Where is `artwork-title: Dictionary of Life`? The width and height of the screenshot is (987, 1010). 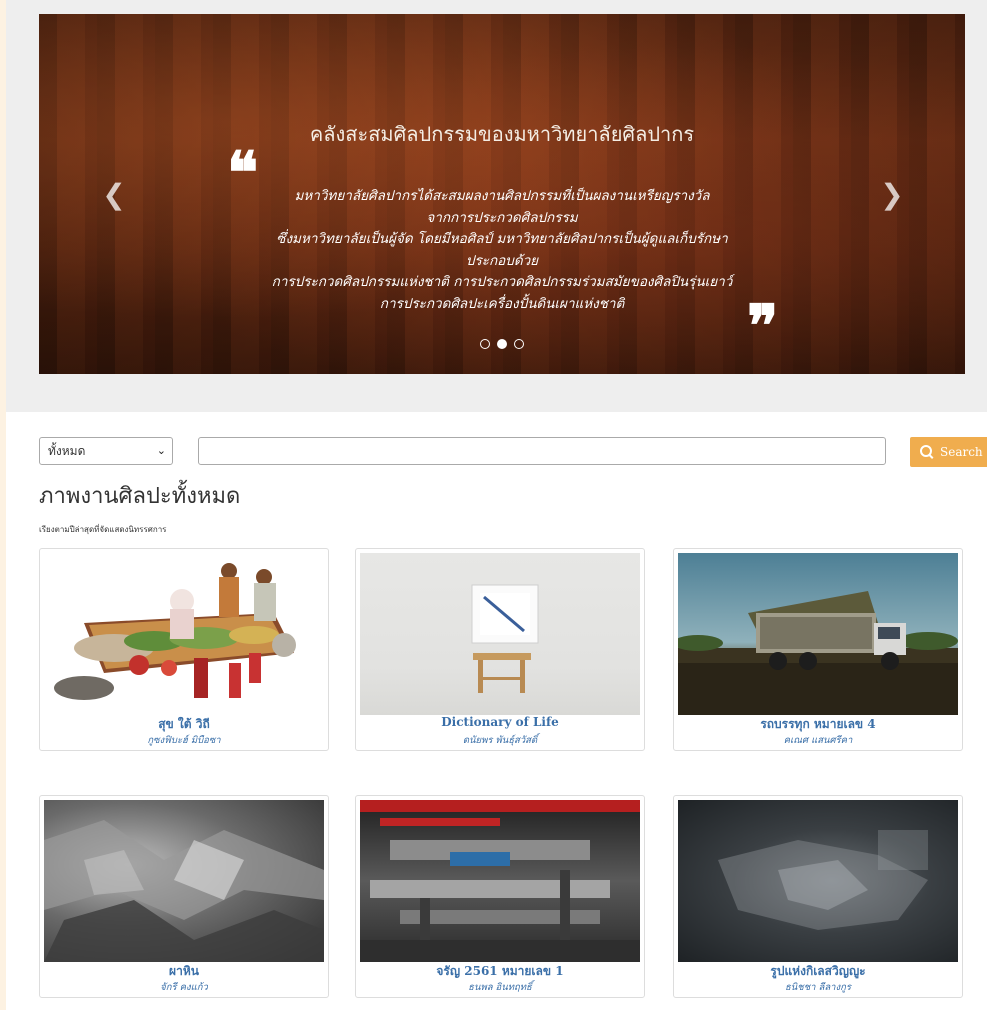
artwork-title: Dictionary of Life is located at coordinates (500, 722).